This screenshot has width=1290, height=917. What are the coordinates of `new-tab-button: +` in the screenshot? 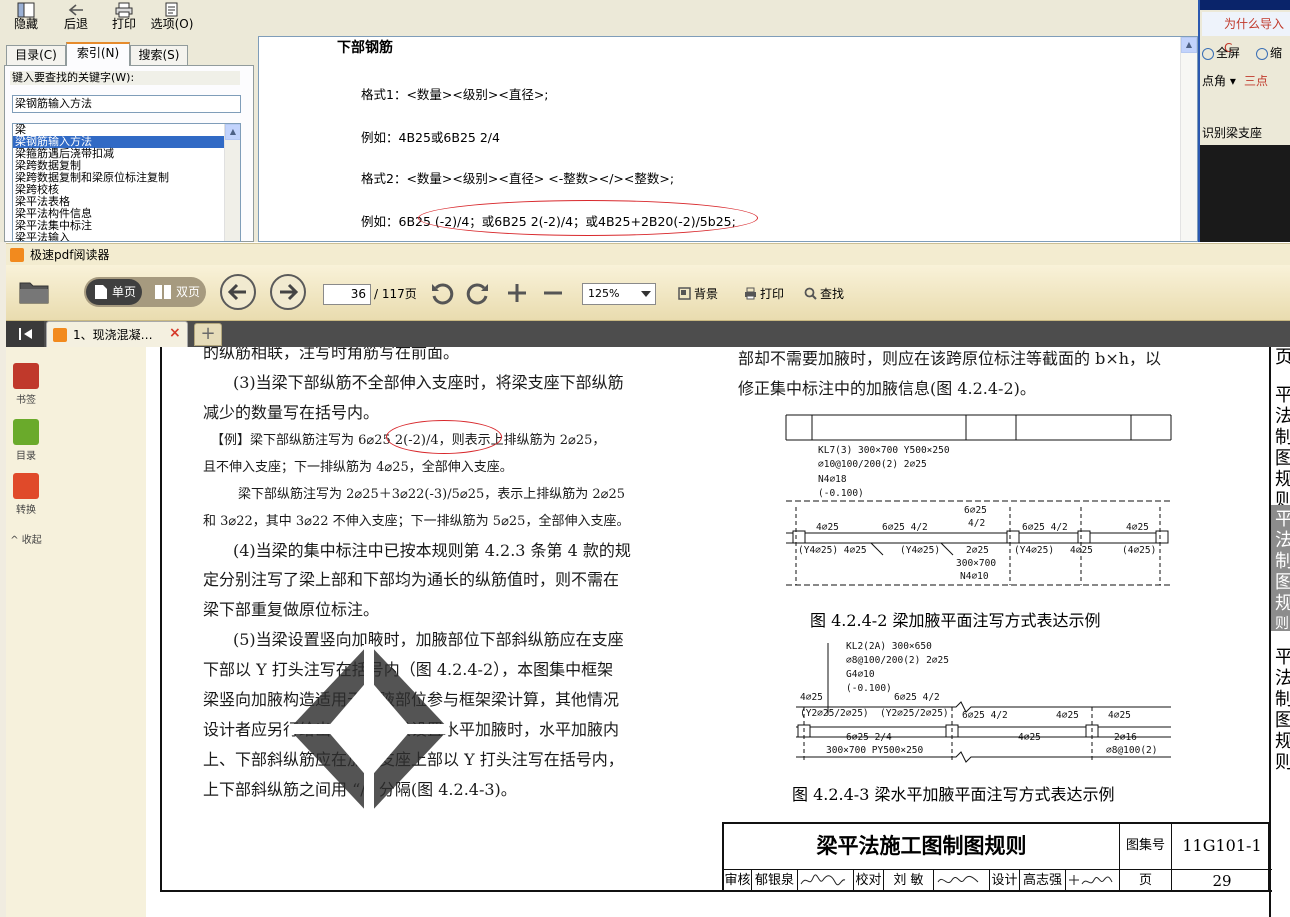 It's located at (208, 334).